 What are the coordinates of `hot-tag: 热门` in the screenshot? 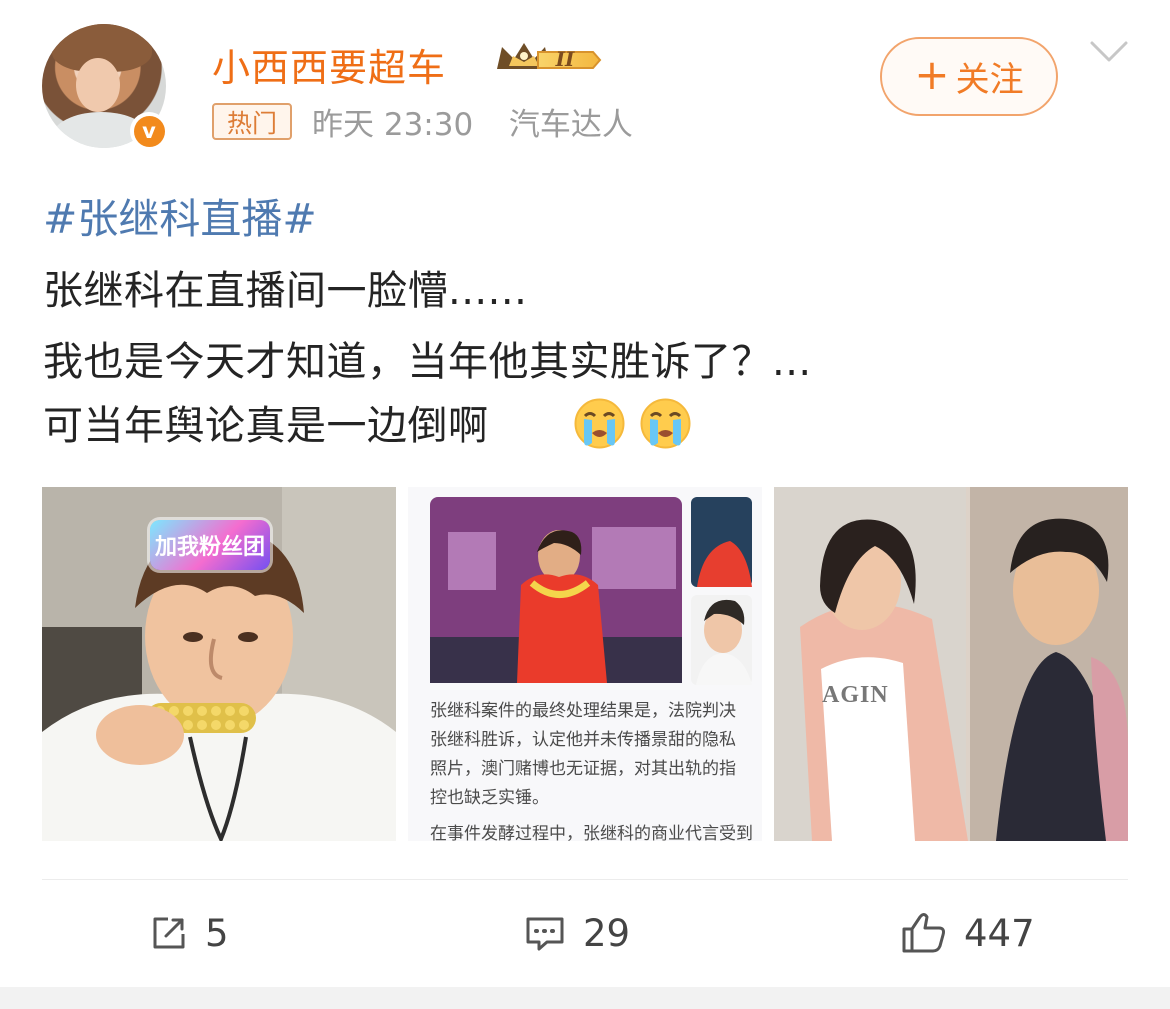 It's located at (252, 121).